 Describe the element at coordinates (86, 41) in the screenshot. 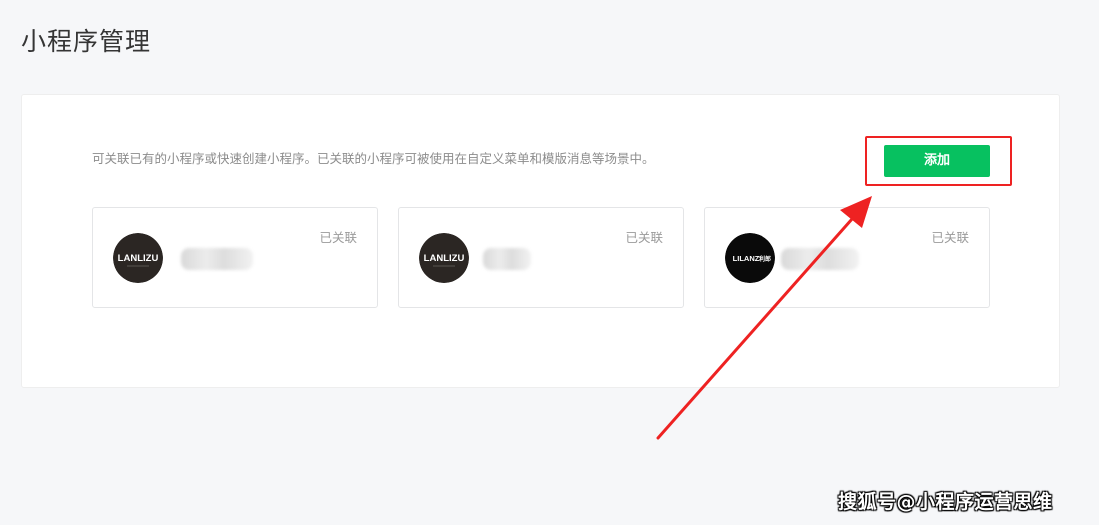

I see `page-title: 小程序管理` at that location.